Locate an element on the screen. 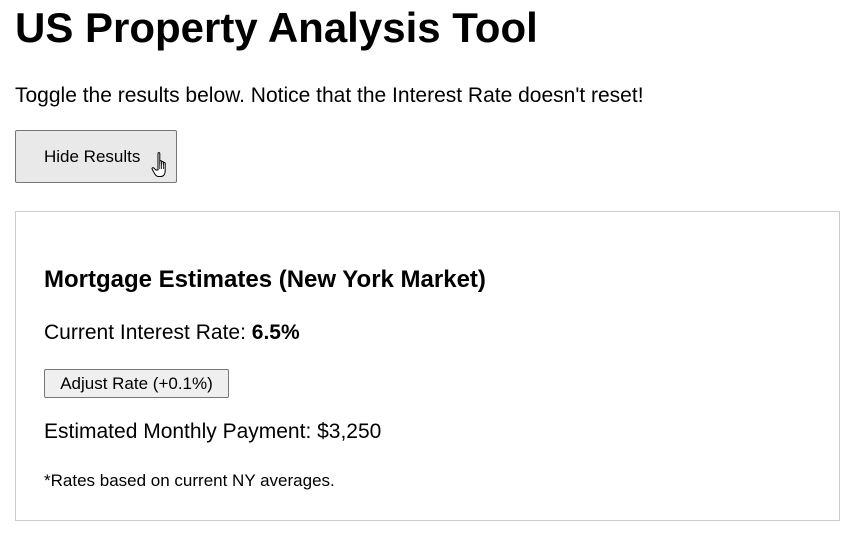 This screenshot has height=535, width=853. interest-rate-label: Current Interest Rate: is located at coordinates (148, 332).